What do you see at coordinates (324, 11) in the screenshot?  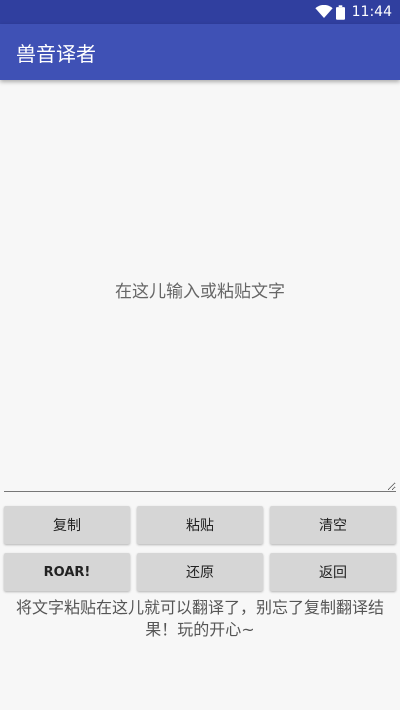 I see `wifi-icon` at bounding box center [324, 11].